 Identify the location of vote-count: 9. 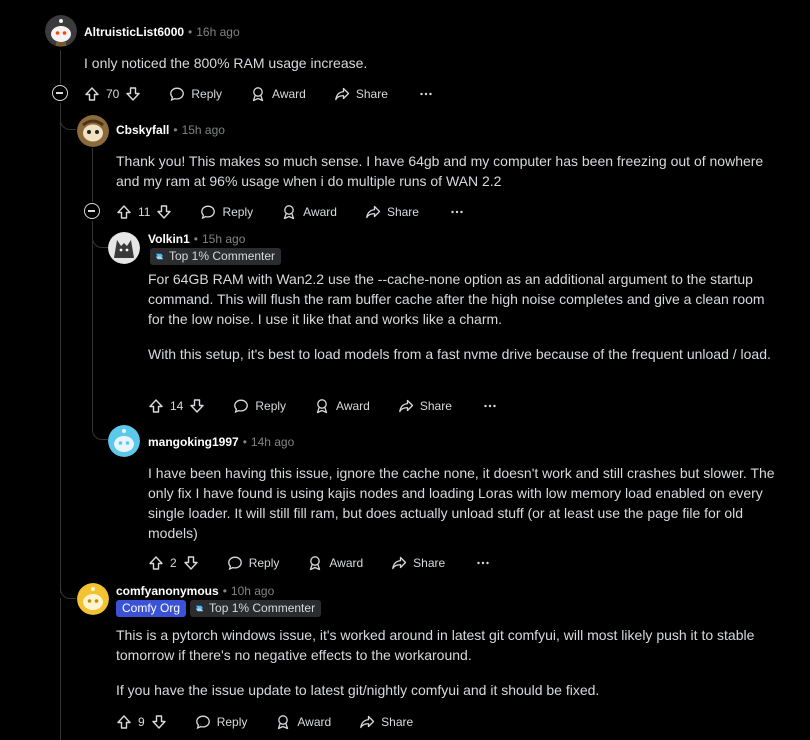
(141, 722).